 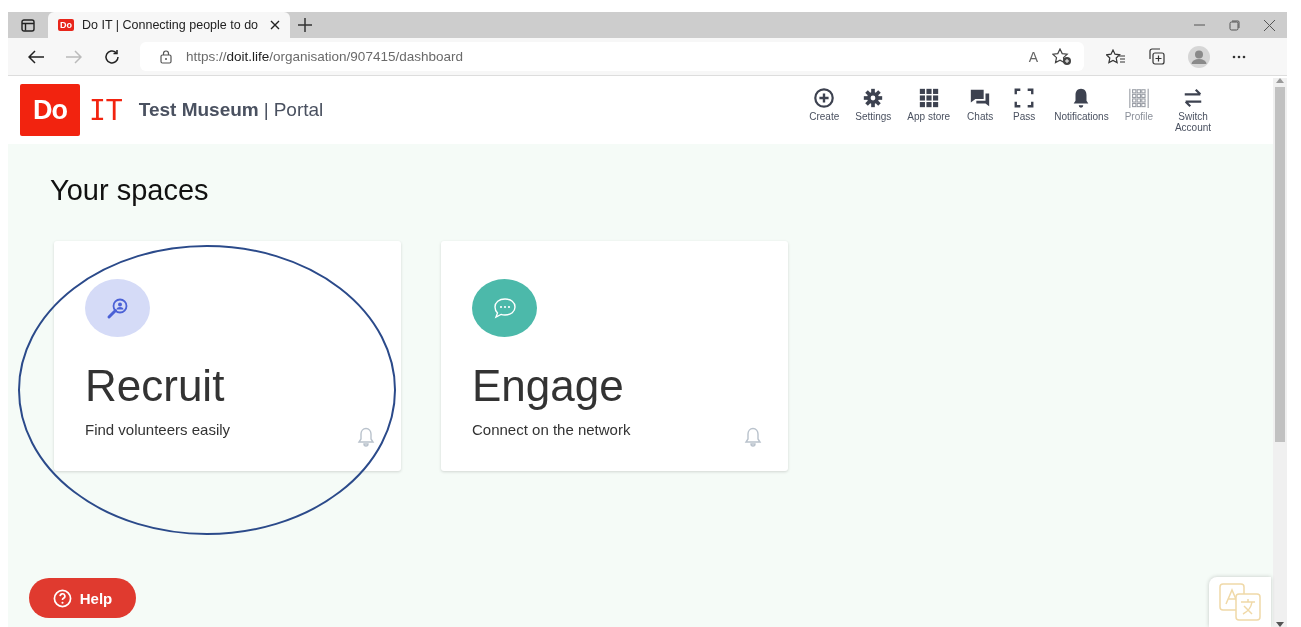 I want to click on favorites-icon, so click(x=1116, y=56).